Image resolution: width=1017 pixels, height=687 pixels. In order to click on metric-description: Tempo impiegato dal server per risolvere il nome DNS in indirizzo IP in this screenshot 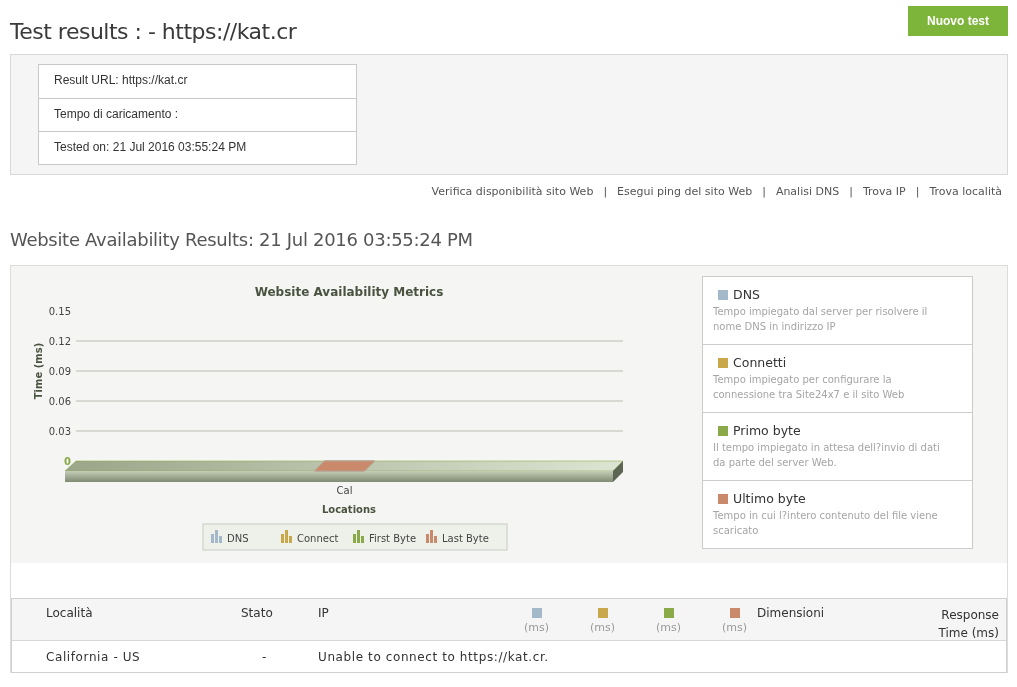, I will do `click(821, 319)`.